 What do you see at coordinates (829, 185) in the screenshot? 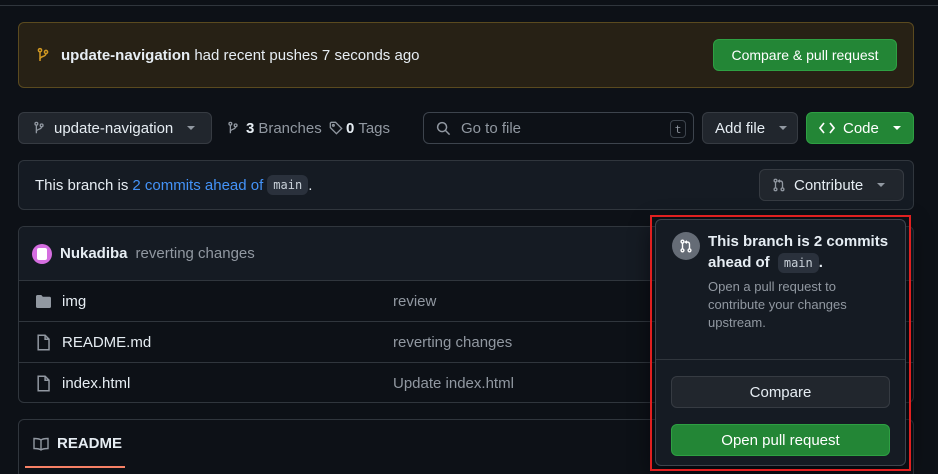
I see `contribute-label: Contribute` at bounding box center [829, 185].